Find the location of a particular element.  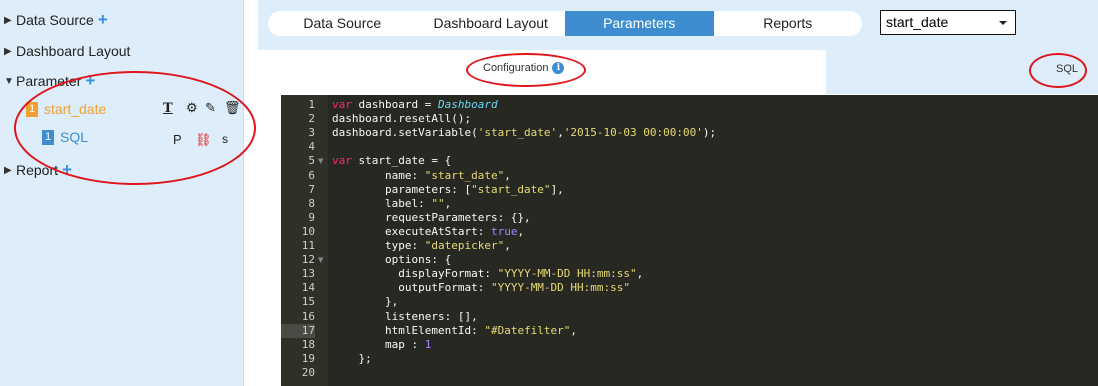

line-number: 14 is located at coordinates (308, 288).